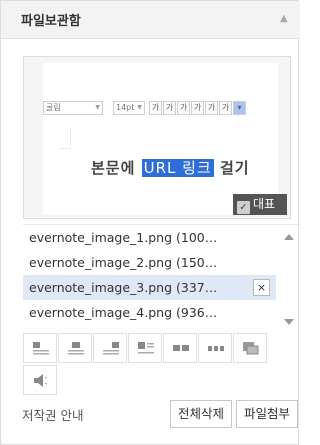 Image resolution: width=320 pixels, height=445 pixels. I want to click on align-right-icon, so click(111, 348).